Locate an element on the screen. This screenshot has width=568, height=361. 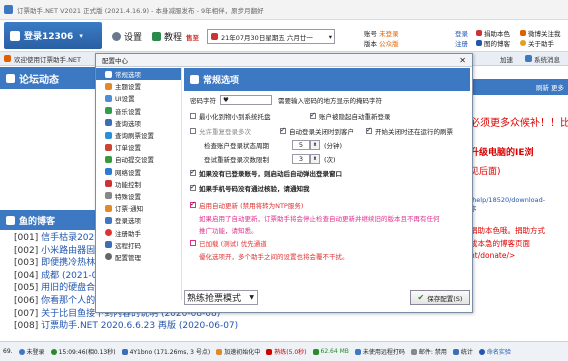
nav-item-config: 配置管理 is located at coordinates (138, 257).